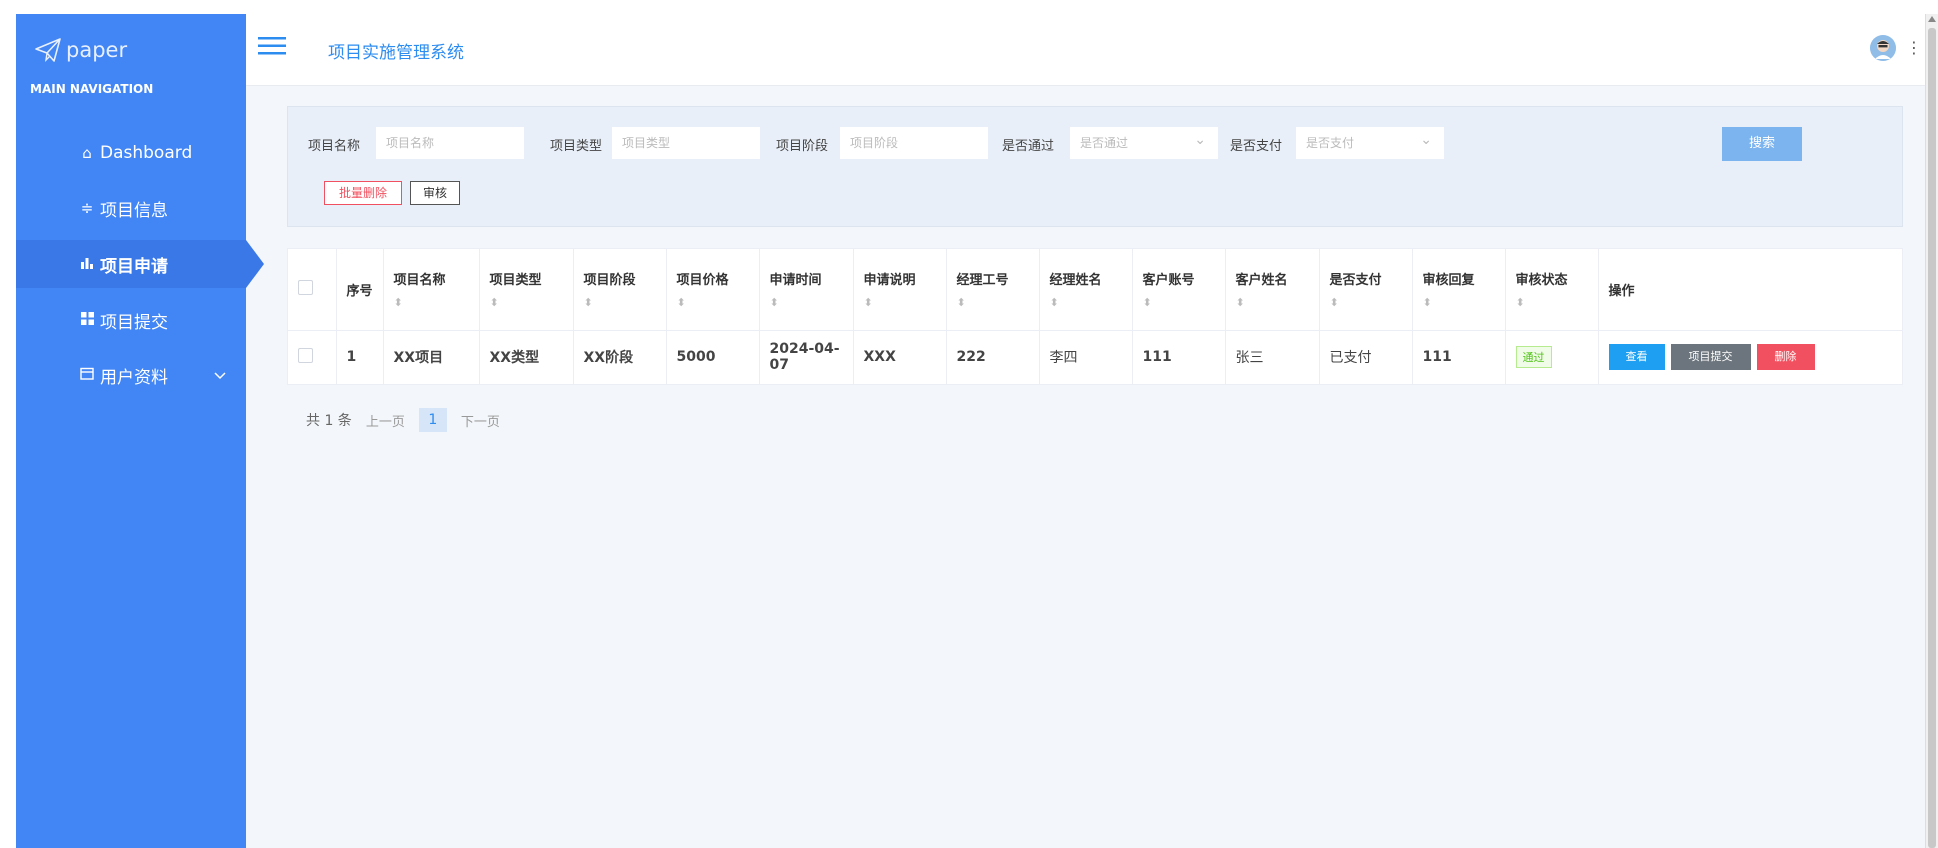 The image size is (1938, 848). Describe the element at coordinates (620, 357) in the screenshot. I see `cell-stage: XX阶段` at that location.